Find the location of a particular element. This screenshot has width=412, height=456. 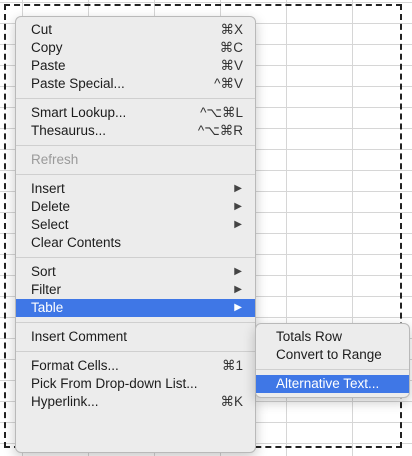

menu-item-select: Select ▶ is located at coordinates (135, 225).